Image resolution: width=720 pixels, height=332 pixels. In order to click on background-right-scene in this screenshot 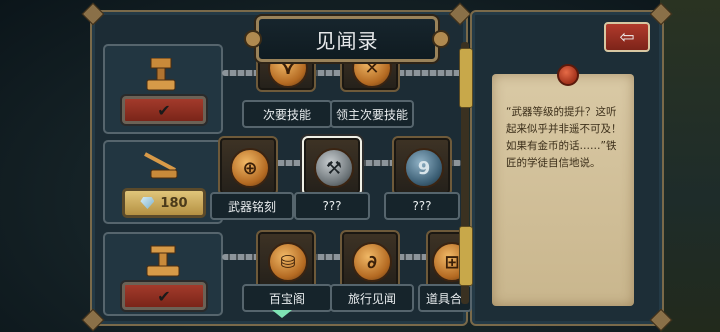, I will do `click(690, 166)`.